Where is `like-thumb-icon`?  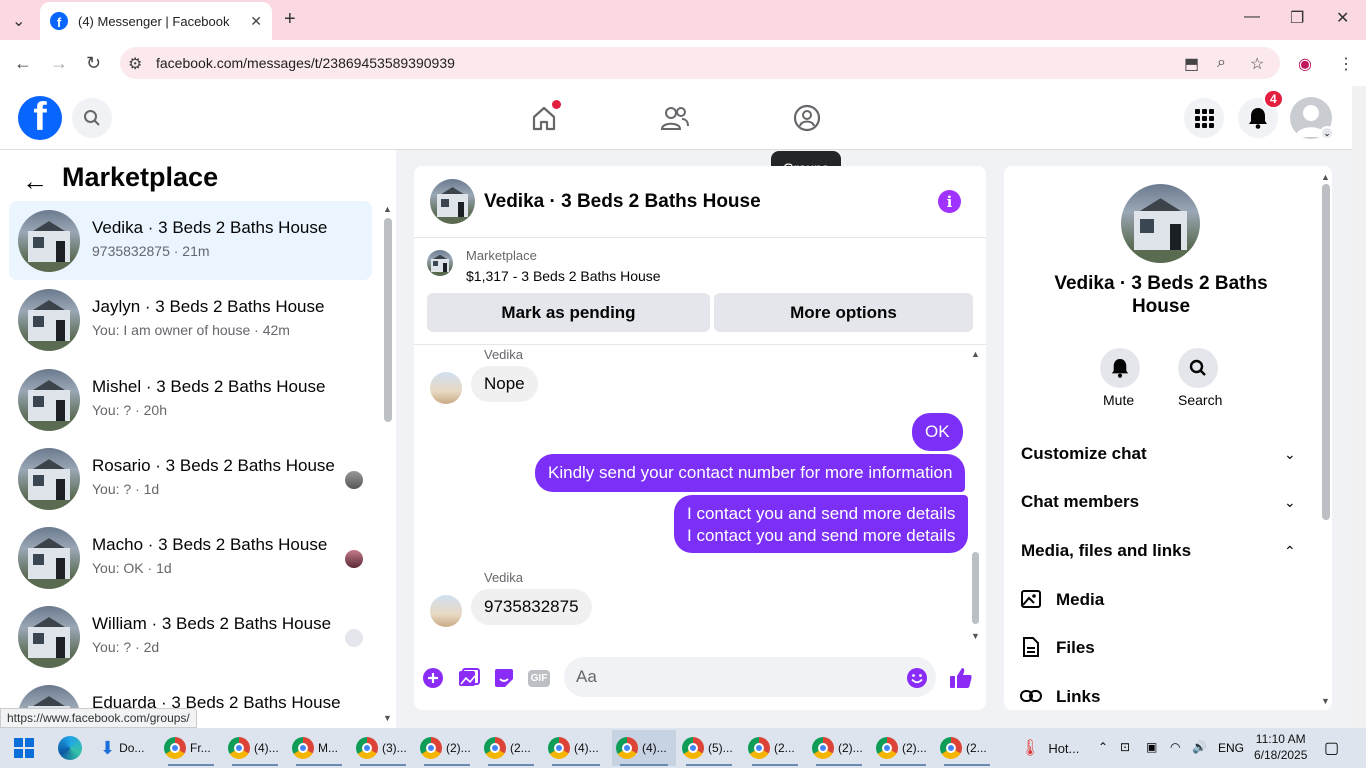 like-thumb-icon is located at coordinates (961, 678).